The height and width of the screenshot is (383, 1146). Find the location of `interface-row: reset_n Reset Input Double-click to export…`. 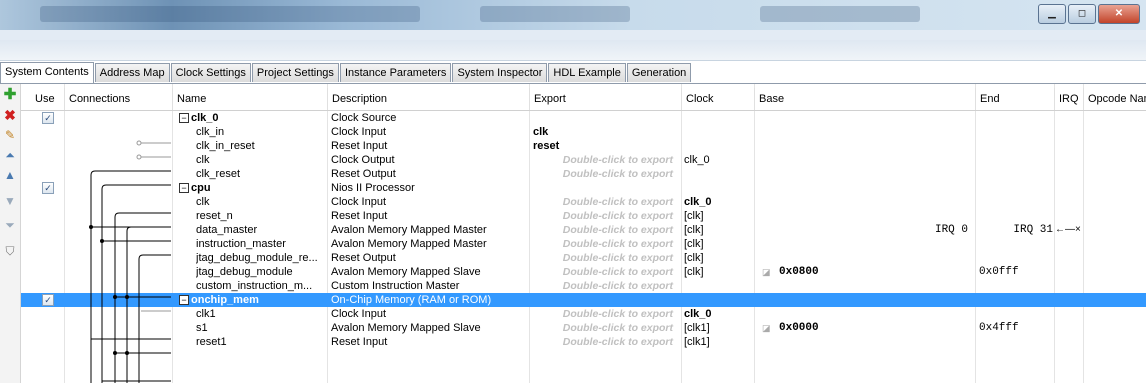

interface-row: reset_n Reset Input Double-click to export… is located at coordinates (583, 216).